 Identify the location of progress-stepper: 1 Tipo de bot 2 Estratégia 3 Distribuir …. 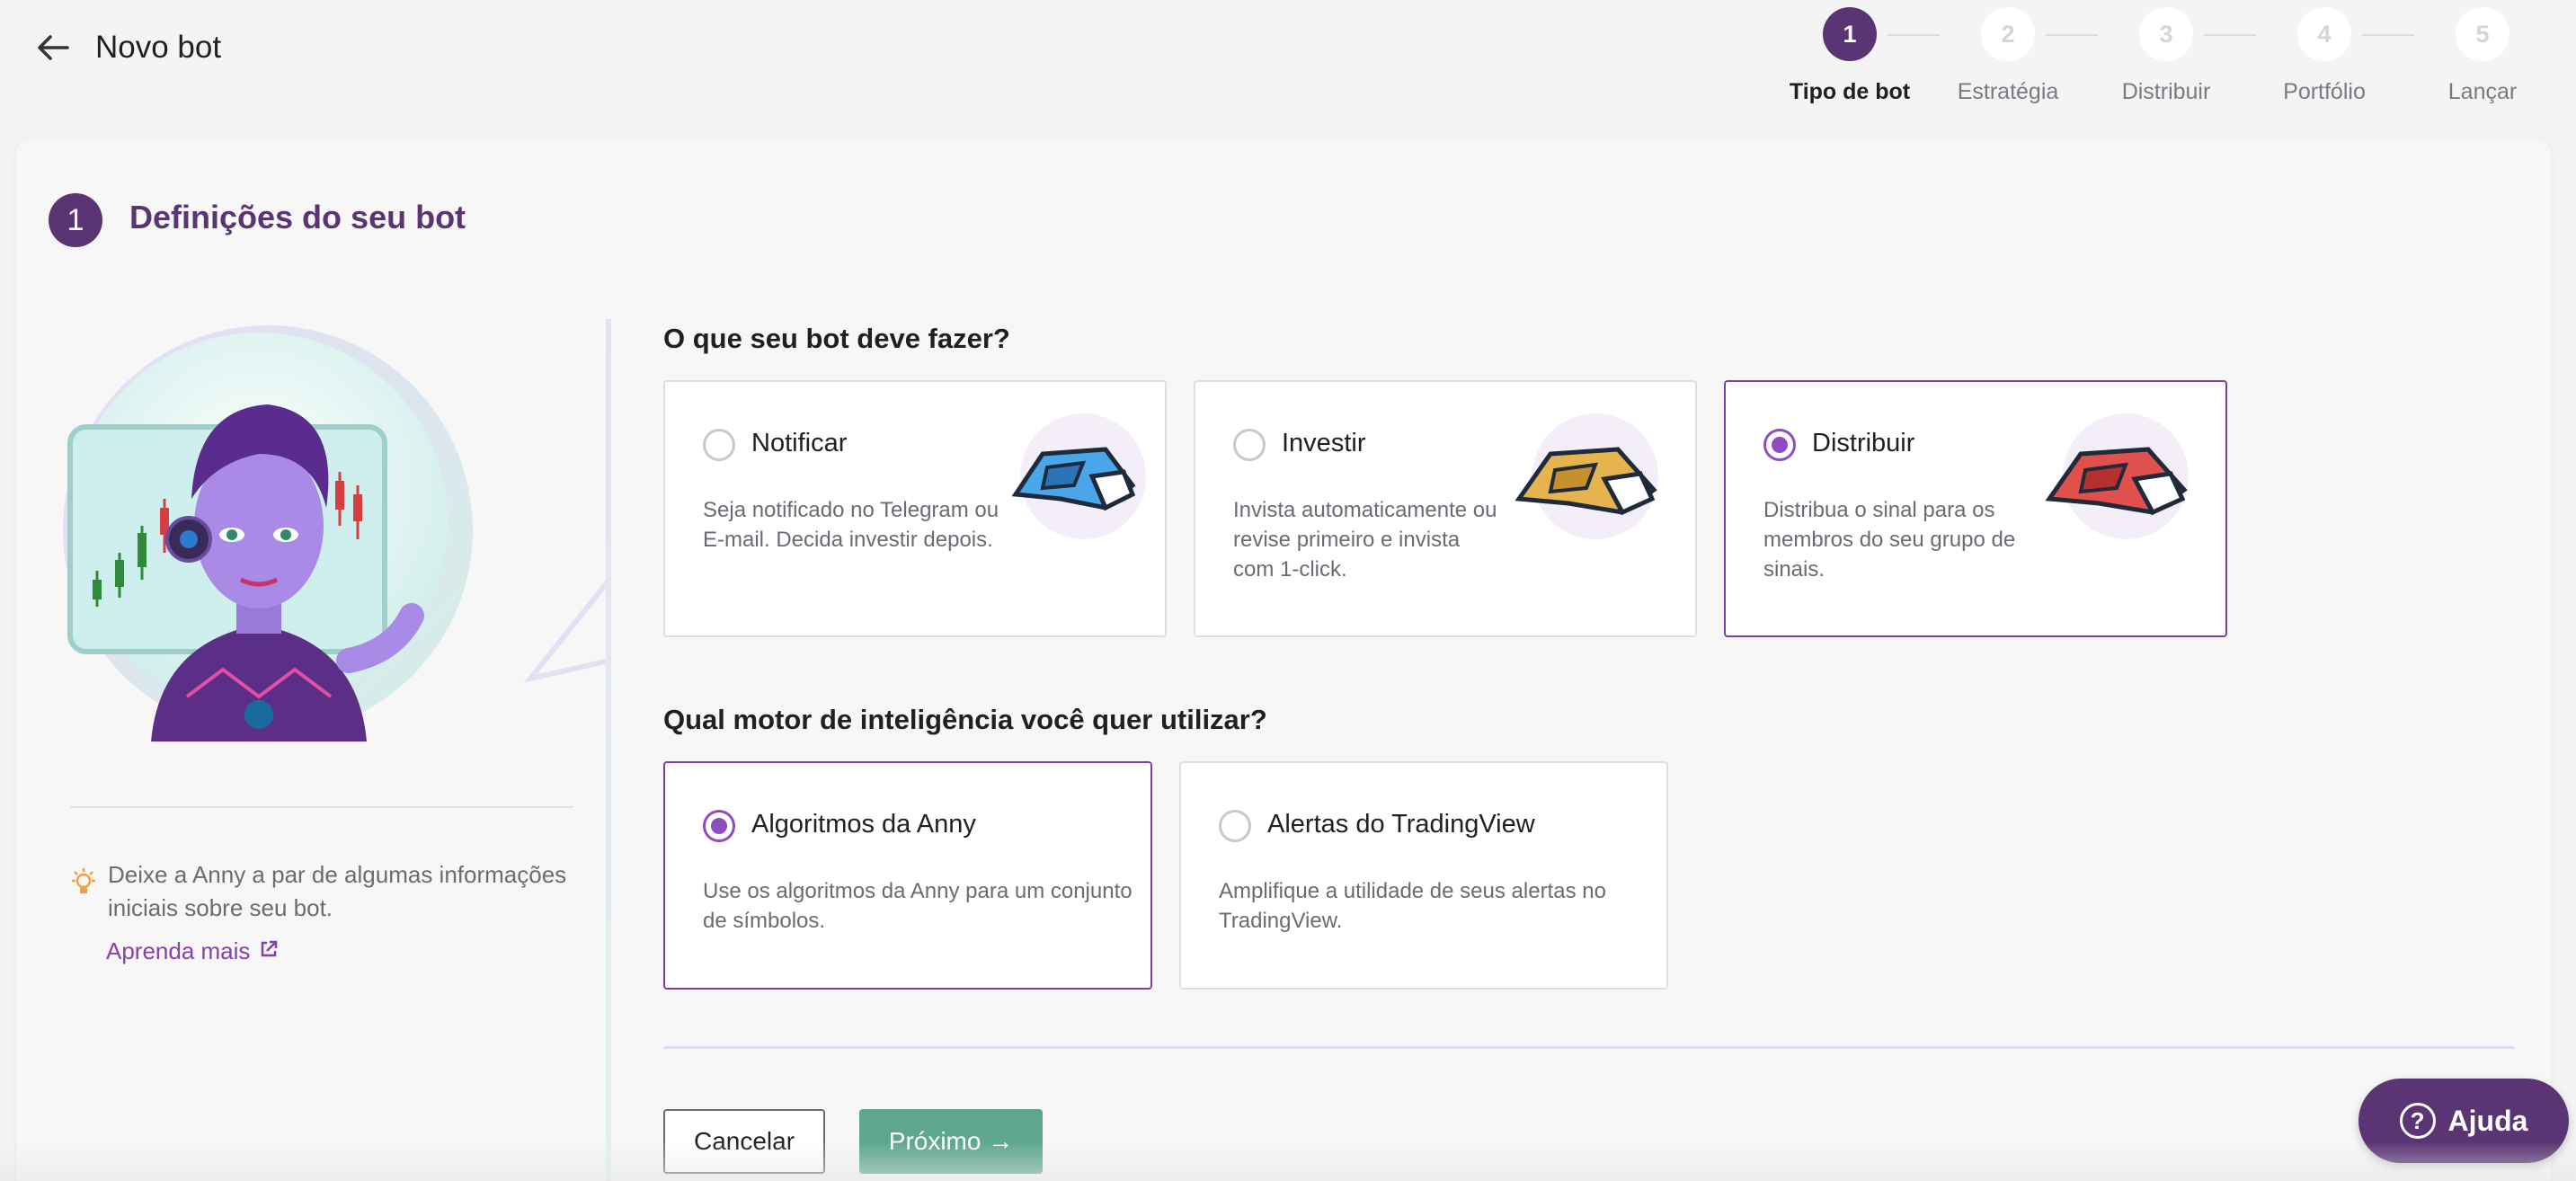
(2157, 56).